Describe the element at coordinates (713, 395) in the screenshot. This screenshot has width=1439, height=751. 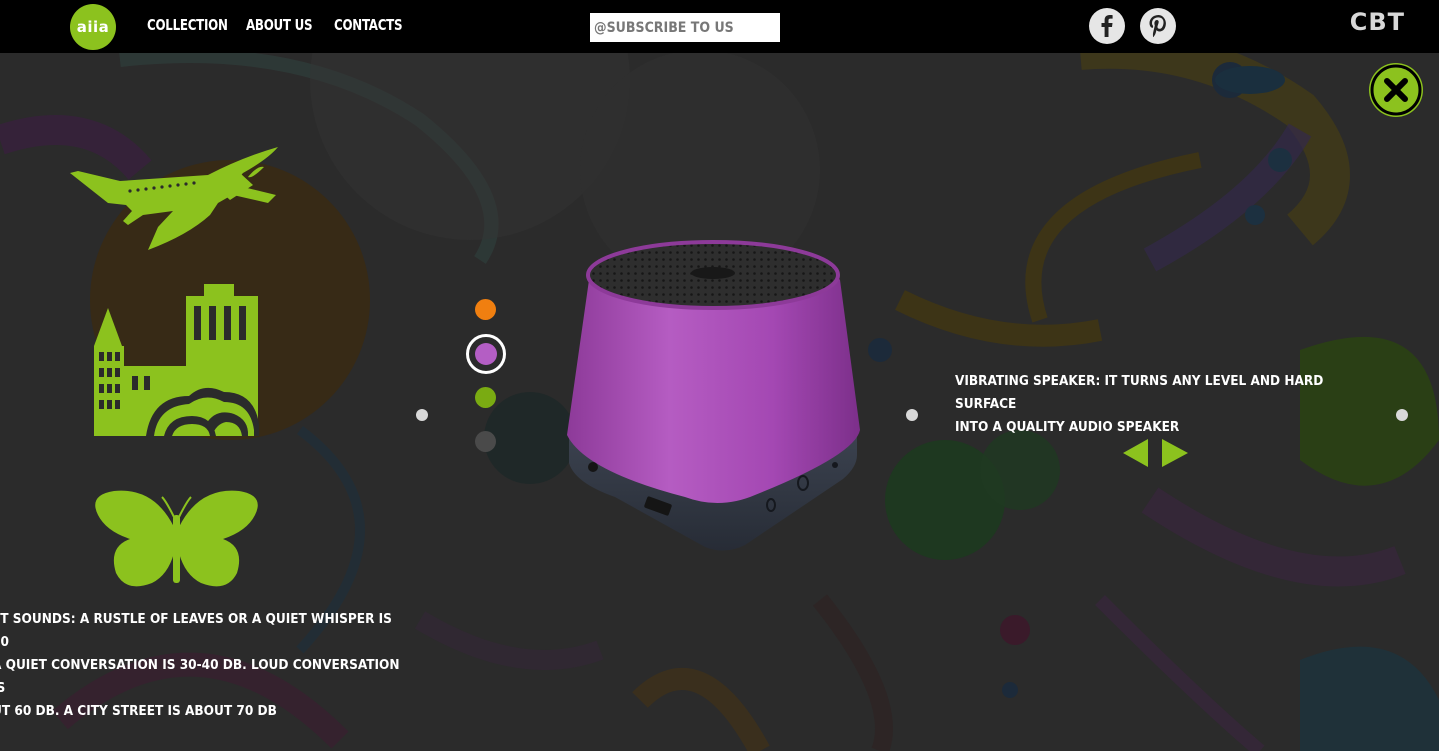
I see `speaker-product-image` at that location.